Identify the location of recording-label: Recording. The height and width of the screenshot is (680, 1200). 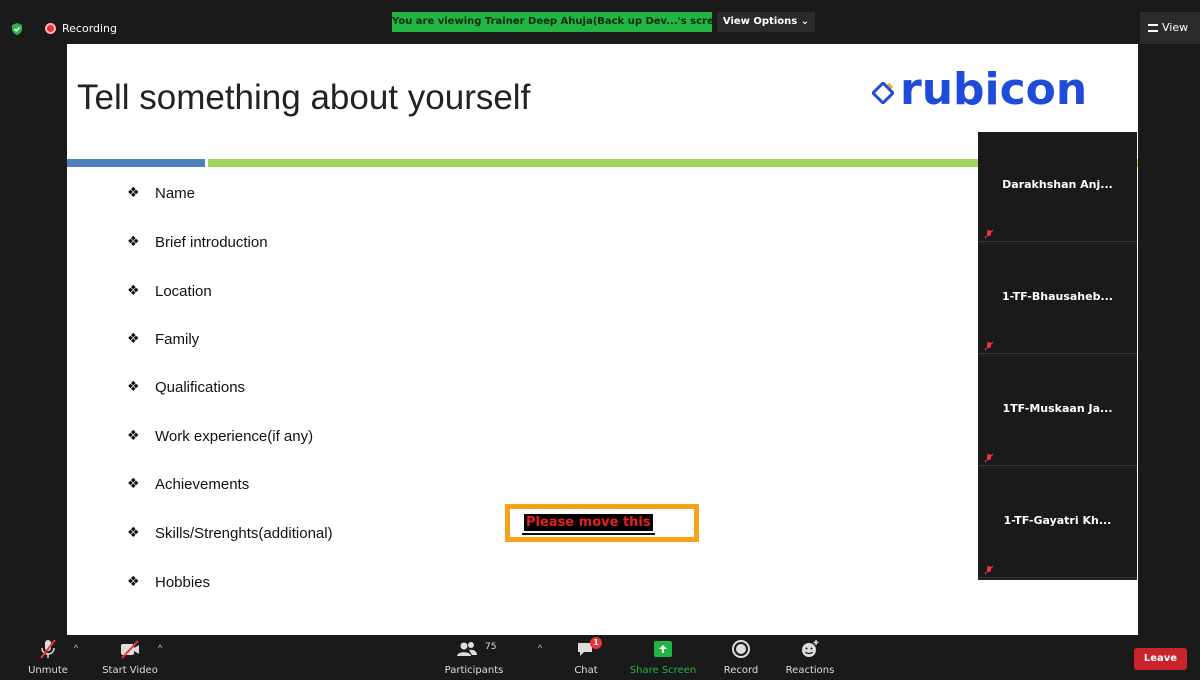
(90, 28).